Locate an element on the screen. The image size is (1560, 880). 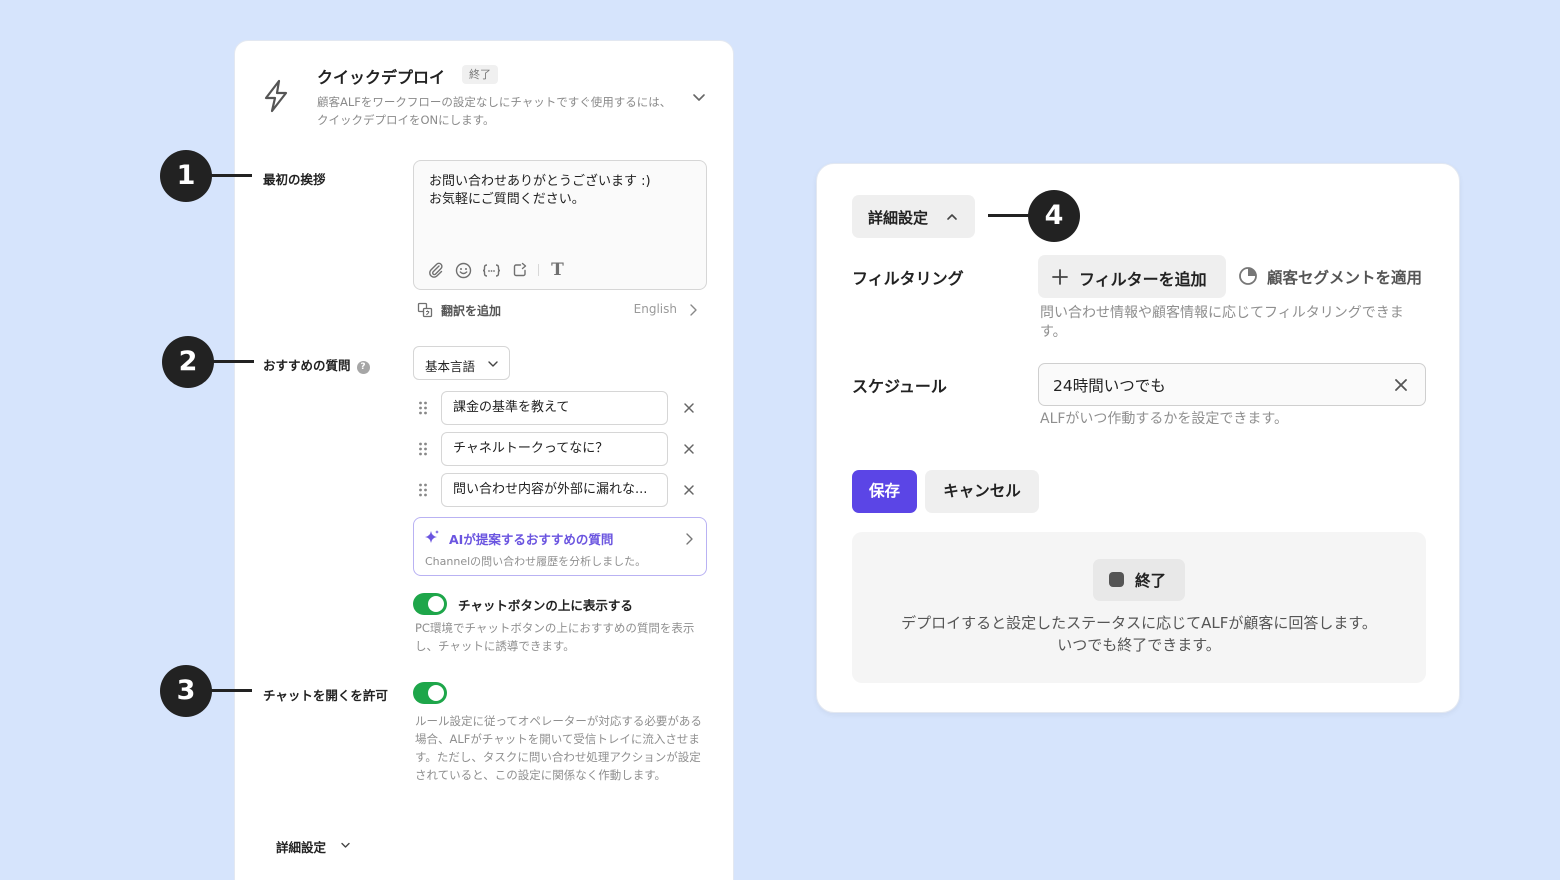
cancel-button: キャンセル is located at coordinates (982, 491).